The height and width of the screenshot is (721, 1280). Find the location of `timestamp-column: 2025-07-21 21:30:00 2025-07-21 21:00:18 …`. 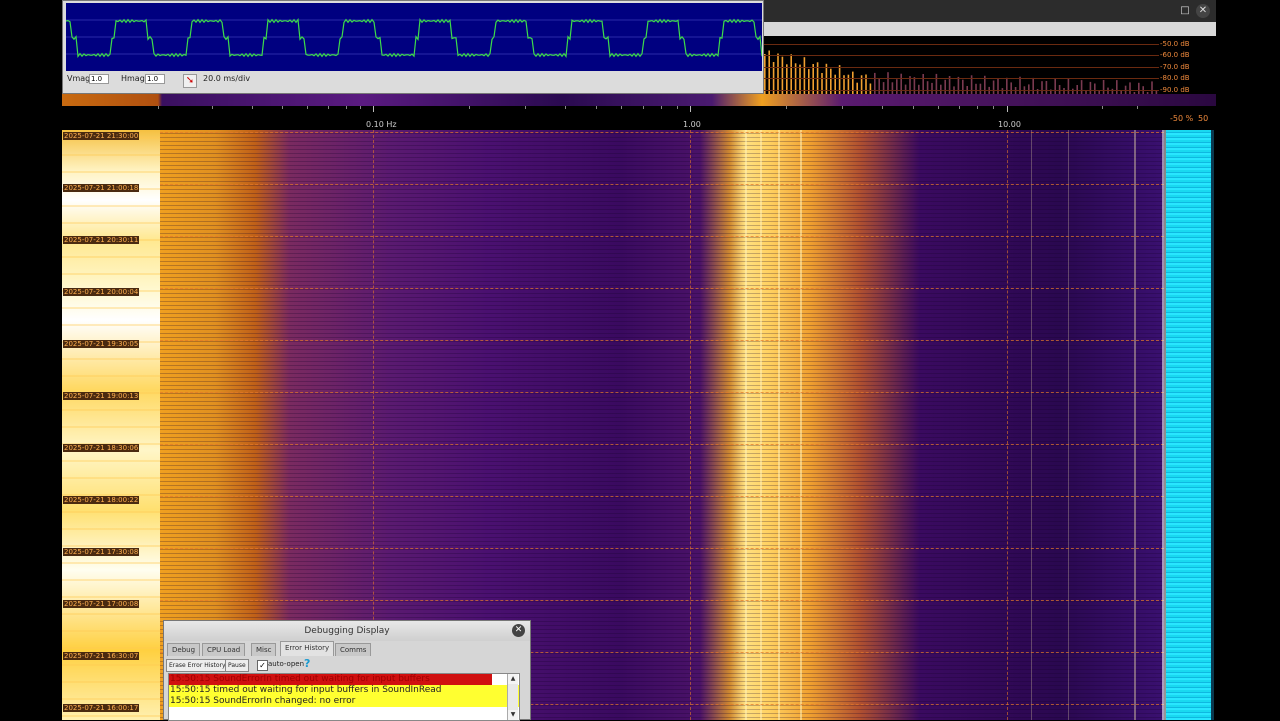

timestamp-column: 2025-07-21 21:30:00 2025-07-21 21:00:18 … is located at coordinates (111, 425).